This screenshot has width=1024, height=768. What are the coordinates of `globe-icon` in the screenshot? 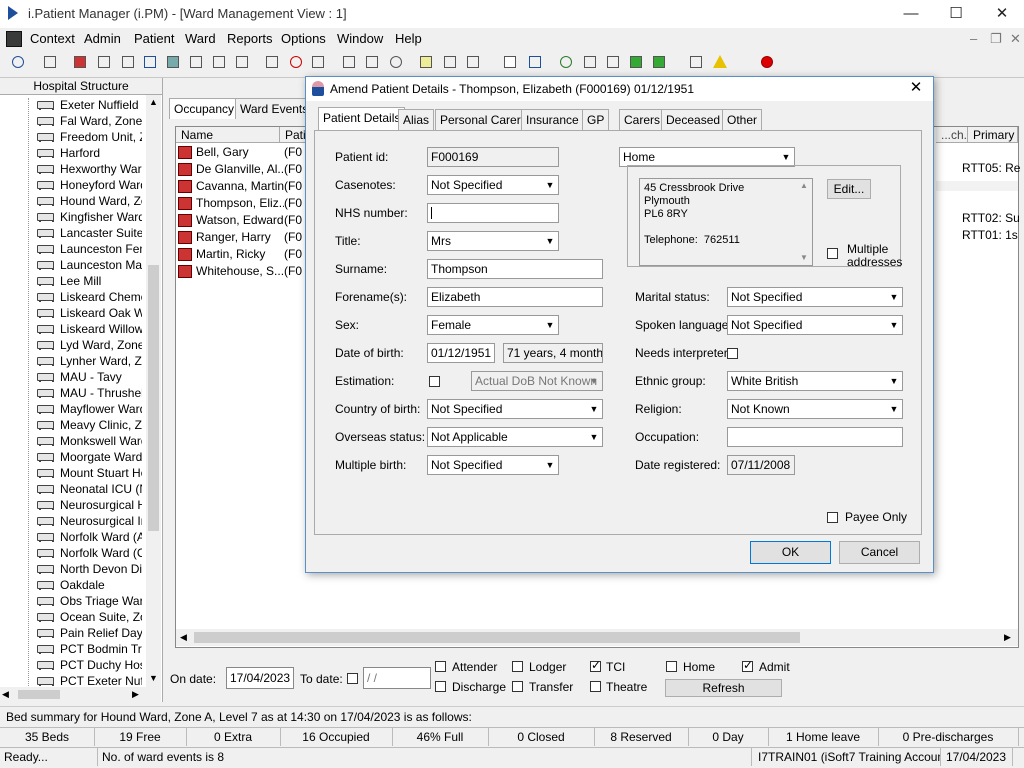 It's located at (566, 62).